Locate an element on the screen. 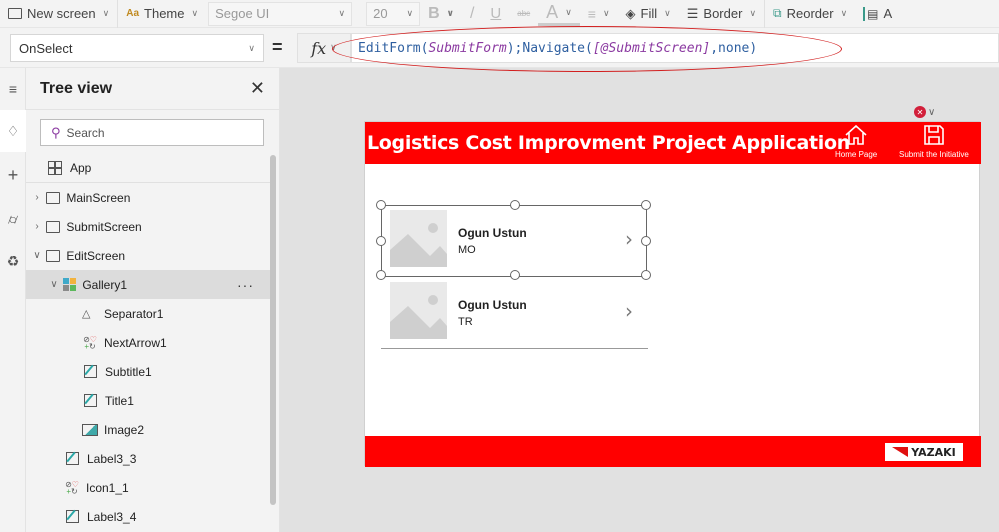 The height and width of the screenshot is (532, 999). data-cylinder-icon: ⌭ is located at coordinates (13, 219).